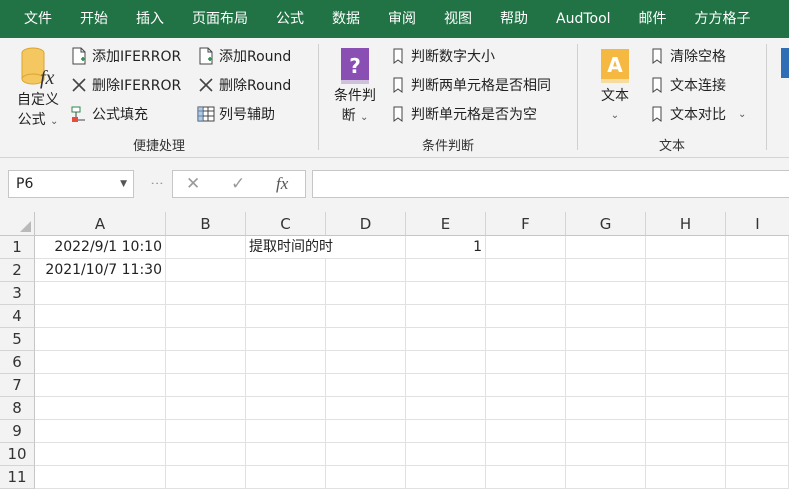 This screenshot has height=493, width=789. Describe the element at coordinates (757, 454) in the screenshot. I see `cell-i10` at that location.